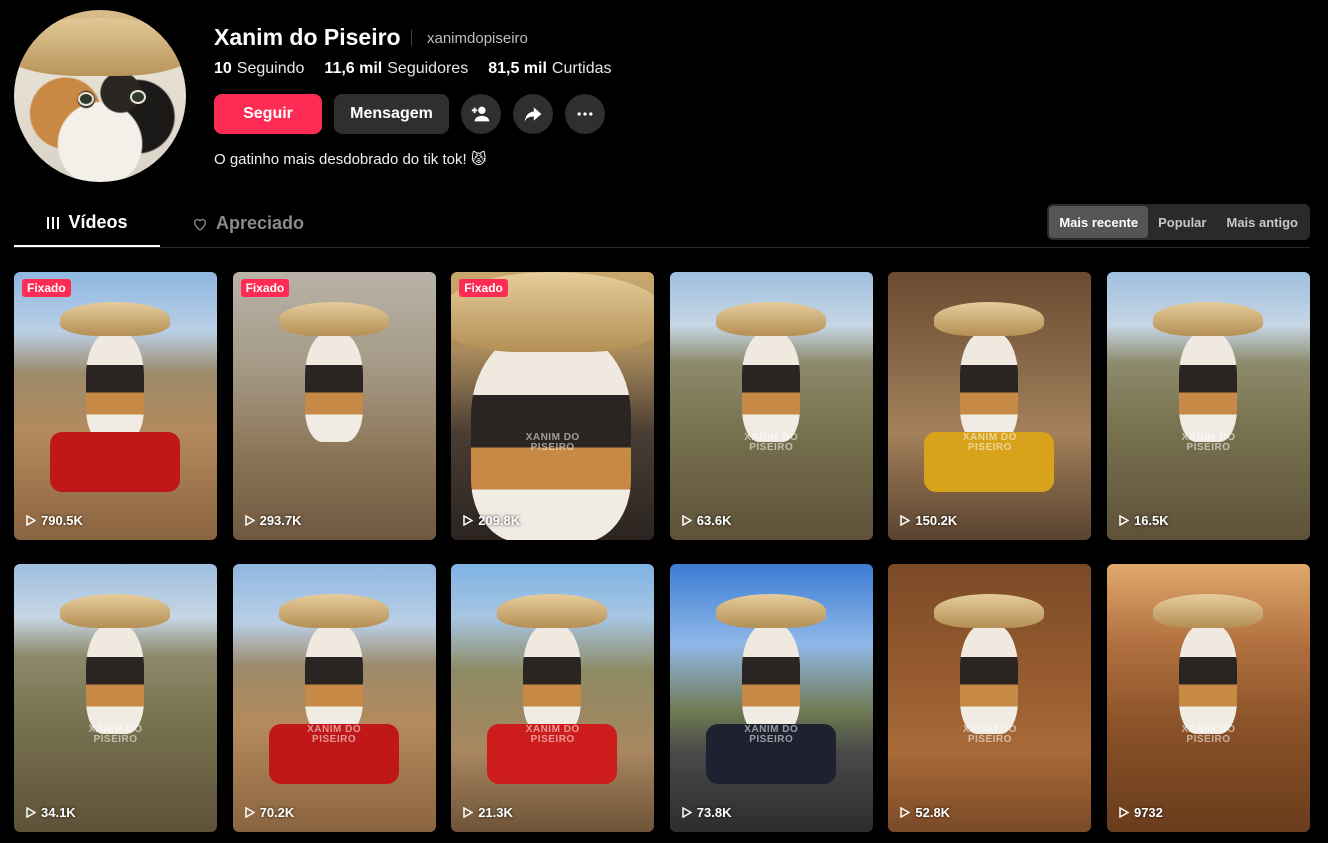 This screenshot has width=1328, height=843. Describe the element at coordinates (1141, 812) in the screenshot. I see `view-count: 9732` at that location.